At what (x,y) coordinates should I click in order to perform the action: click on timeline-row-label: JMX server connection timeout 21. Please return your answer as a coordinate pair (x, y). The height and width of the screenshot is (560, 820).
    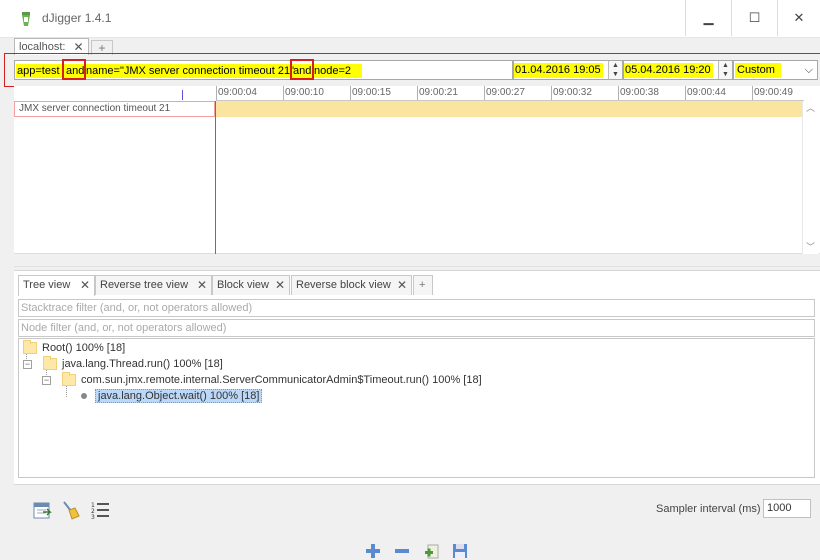
    Looking at the image, I should click on (114, 109).